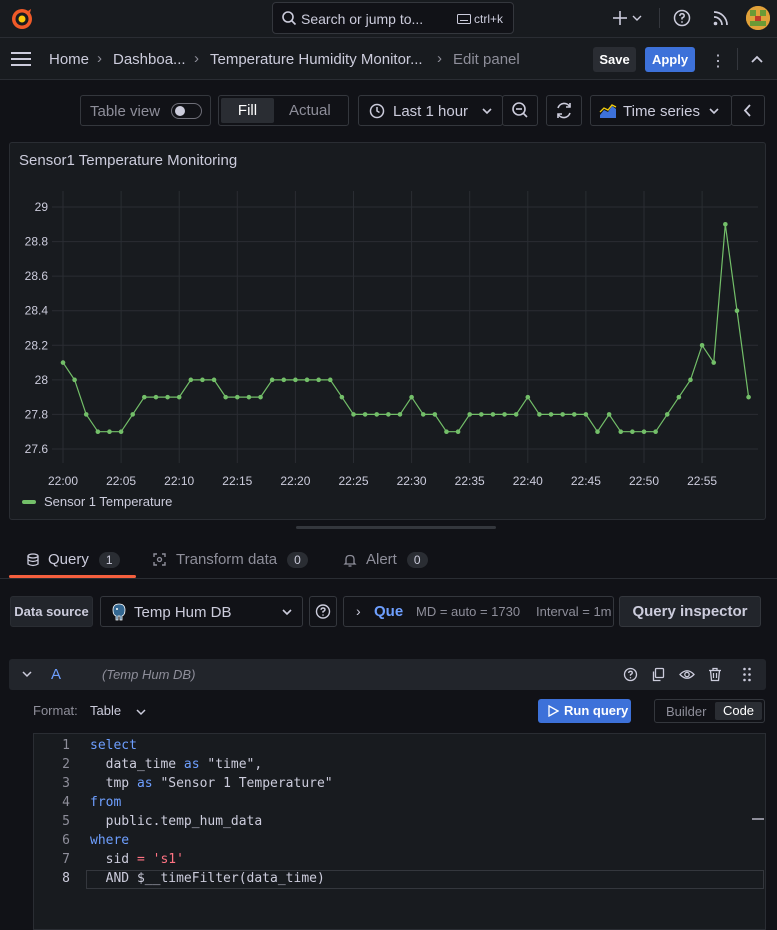 This screenshot has height=930, width=777. Describe the element at coordinates (201, 611) in the screenshot. I see `data-source-select: Temp Hum DB` at that location.